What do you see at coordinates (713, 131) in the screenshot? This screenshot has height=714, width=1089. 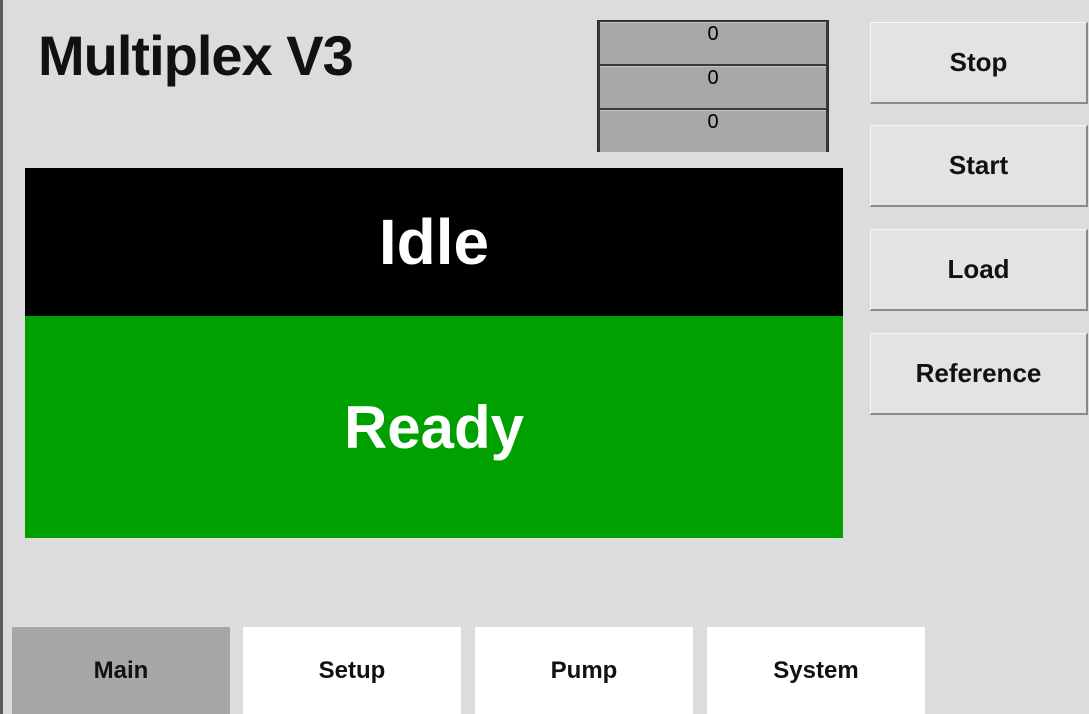 I see `counter-3-display: 0` at bounding box center [713, 131].